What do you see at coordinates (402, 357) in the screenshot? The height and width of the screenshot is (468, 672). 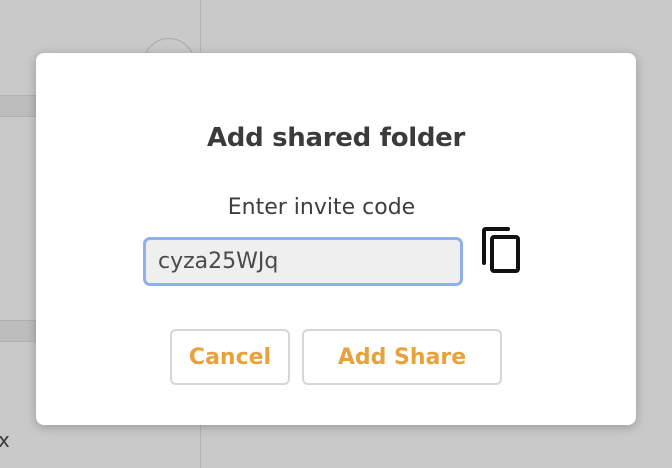 I see `add-share-button: Add Share` at bounding box center [402, 357].